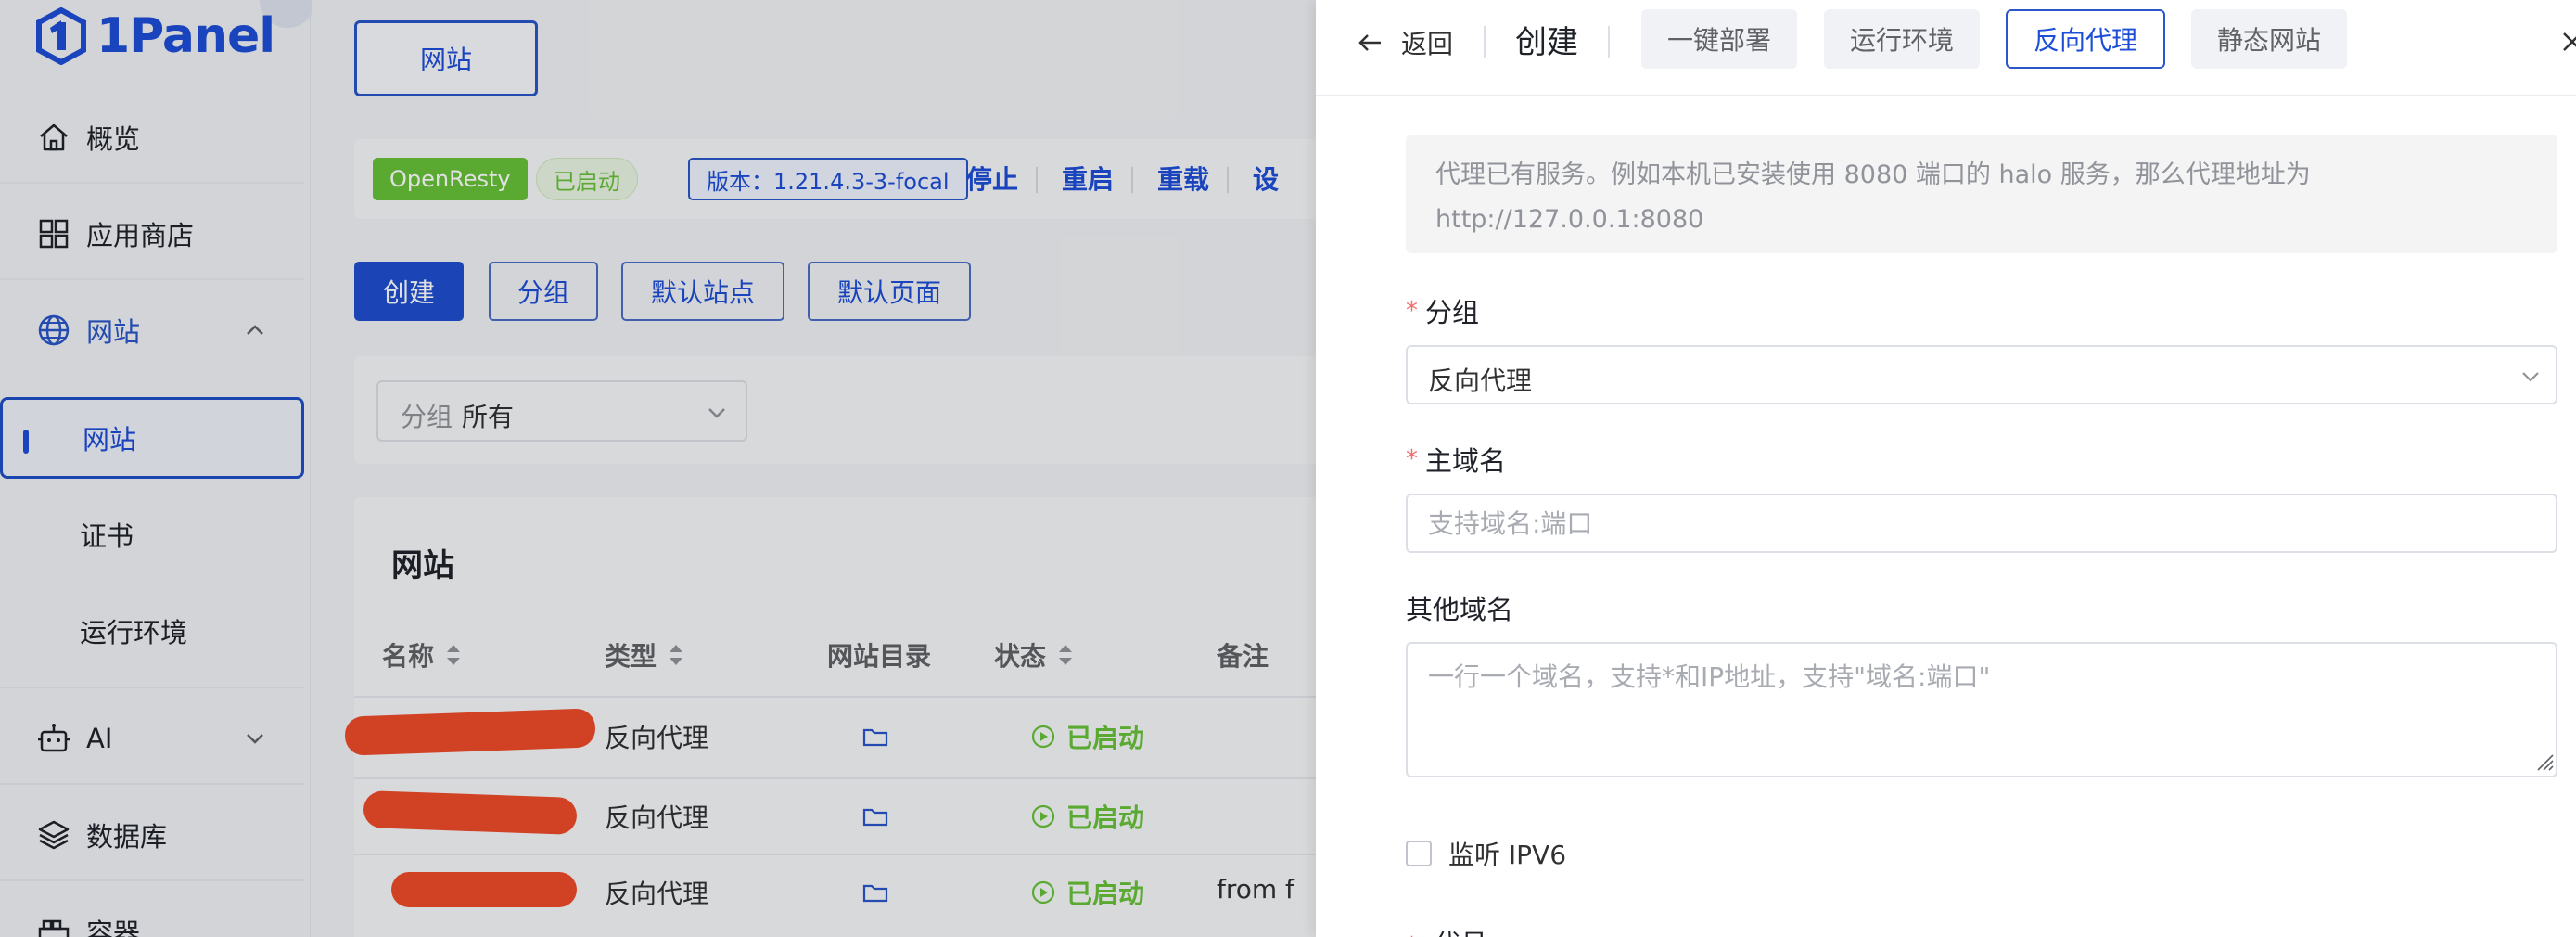 The width and height of the screenshot is (2576, 937). Describe the element at coordinates (1981, 523) in the screenshot. I see `primary-domain-input` at that location.